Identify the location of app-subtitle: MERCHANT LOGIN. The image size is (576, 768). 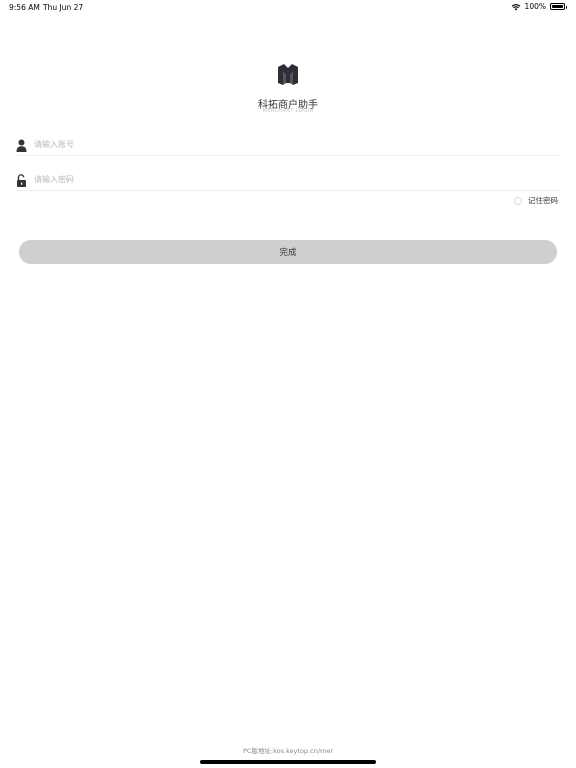
(288, 111).